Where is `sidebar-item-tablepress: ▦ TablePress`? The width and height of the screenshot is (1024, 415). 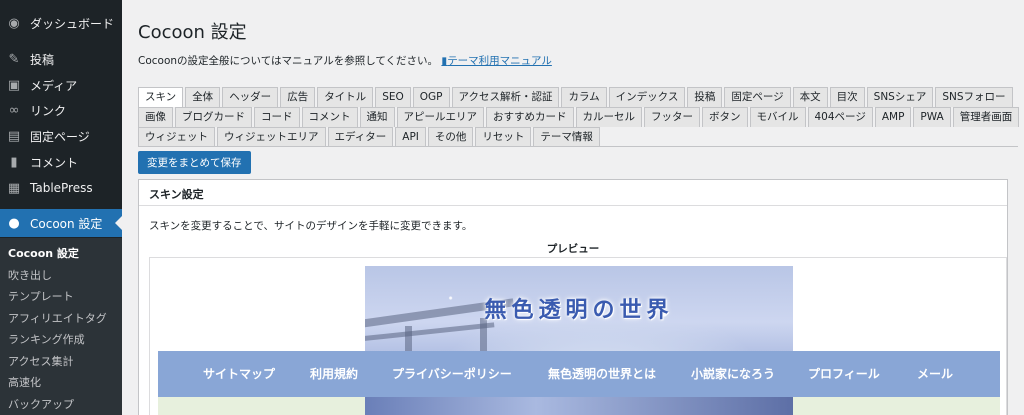 sidebar-item-tablepress: ▦ TablePress is located at coordinates (61, 188).